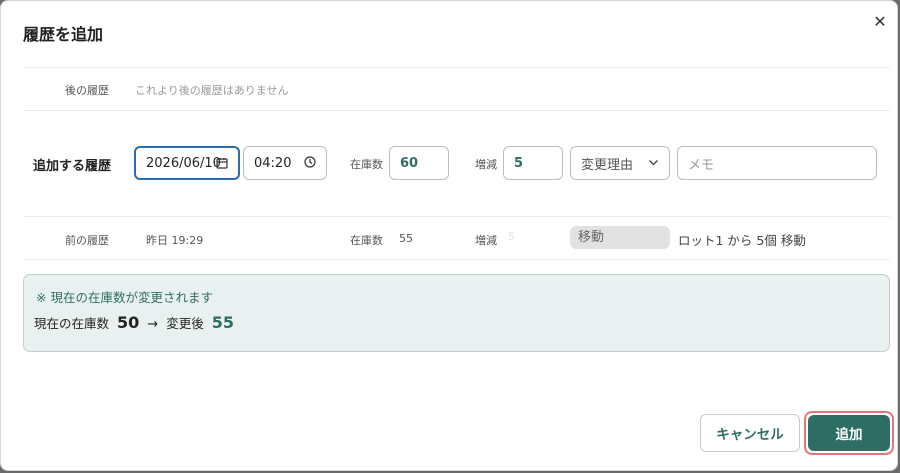 Image resolution: width=900 pixels, height=473 pixels. What do you see at coordinates (63, 34) in the screenshot?
I see `dialog-title: 履歴を追加` at bounding box center [63, 34].